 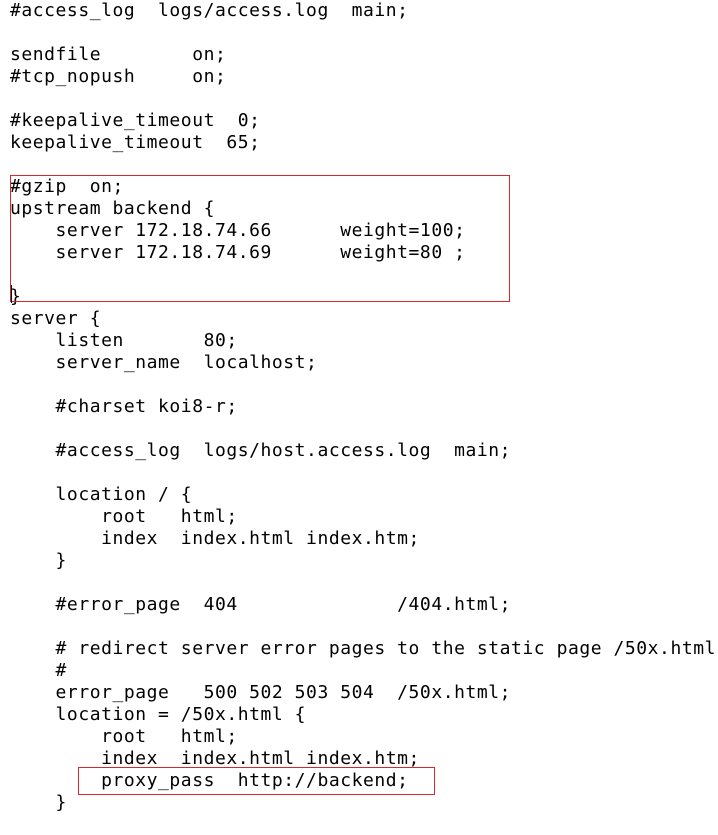 What do you see at coordinates (261, 450) in the screenshot?
I see `code-line-21: #access_log logs/host.access.log main;` at bounding box center [261, 450].